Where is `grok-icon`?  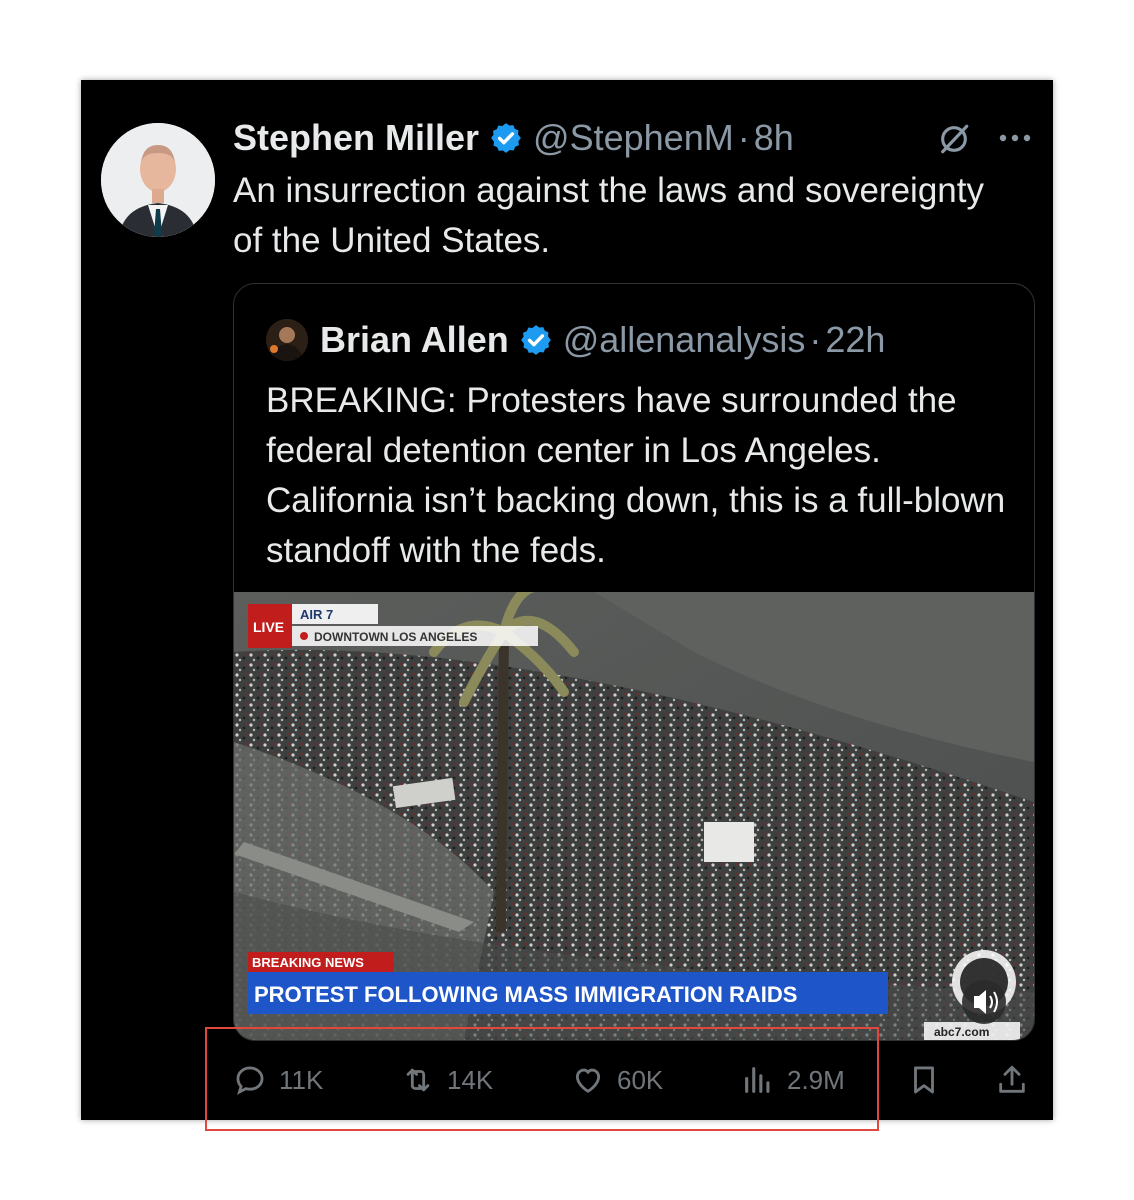
grok-icon is located at coordinates (954, 139).